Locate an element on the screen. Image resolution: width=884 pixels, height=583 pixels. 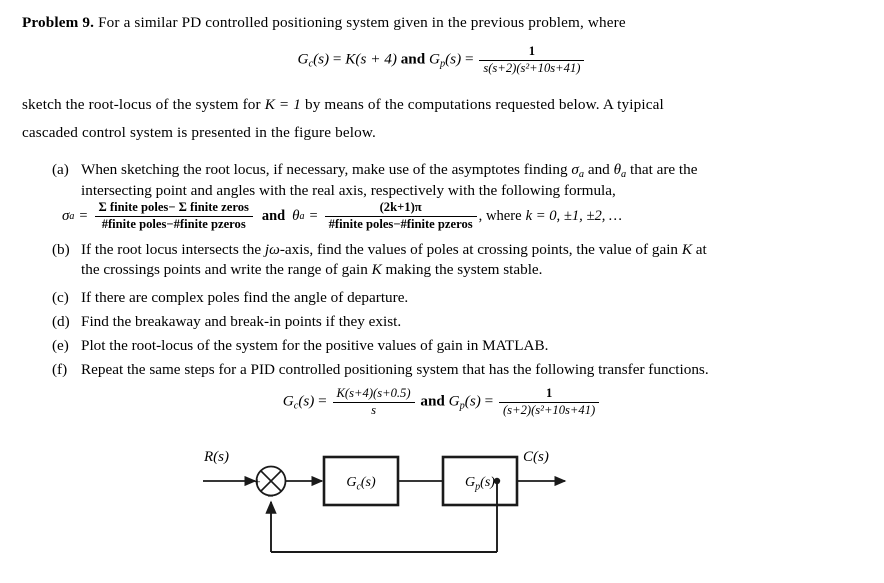
formula-conjunction: and is located at coordinates (273, 215).